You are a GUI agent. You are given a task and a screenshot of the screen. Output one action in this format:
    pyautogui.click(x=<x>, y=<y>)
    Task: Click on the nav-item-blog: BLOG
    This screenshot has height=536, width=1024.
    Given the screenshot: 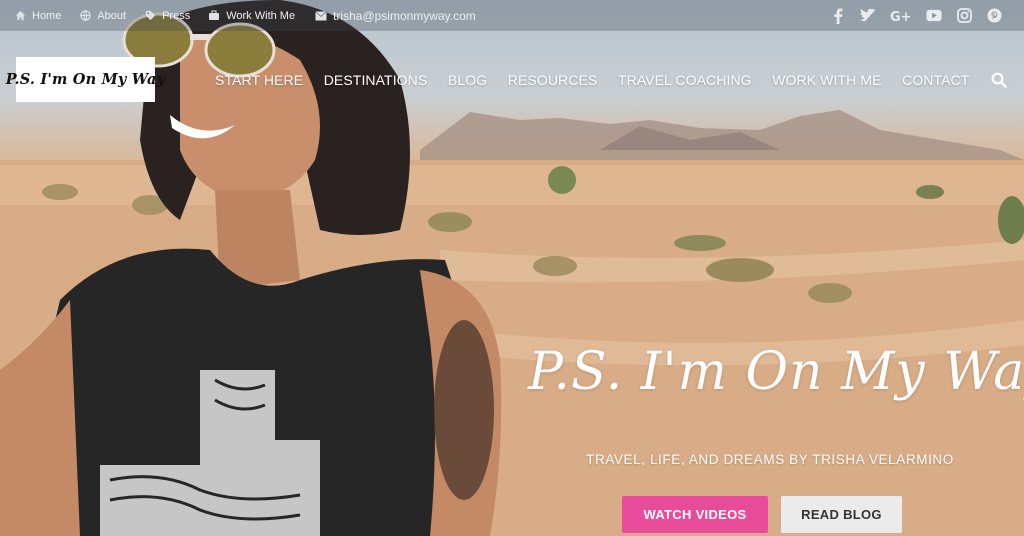 What is the action you would take?
    pyautogui.click(x=467, y=80)
    